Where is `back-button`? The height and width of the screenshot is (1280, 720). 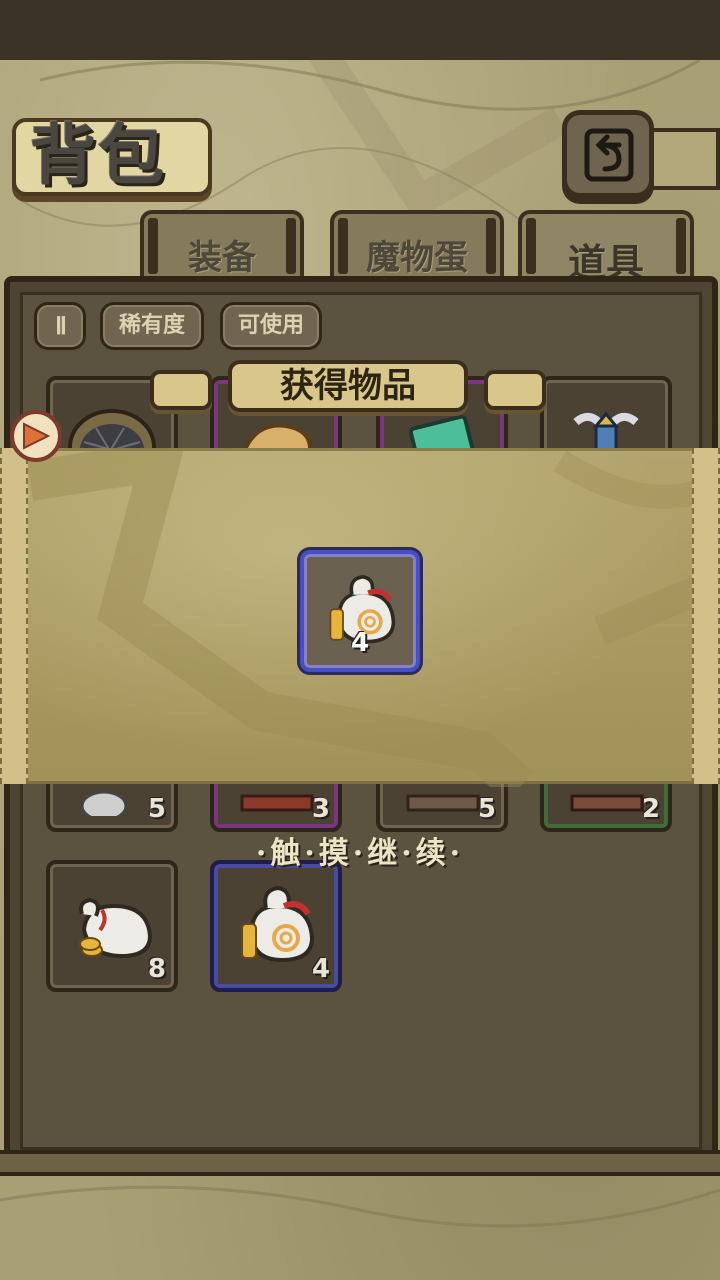
back-button is located at coordinates (608, 154).